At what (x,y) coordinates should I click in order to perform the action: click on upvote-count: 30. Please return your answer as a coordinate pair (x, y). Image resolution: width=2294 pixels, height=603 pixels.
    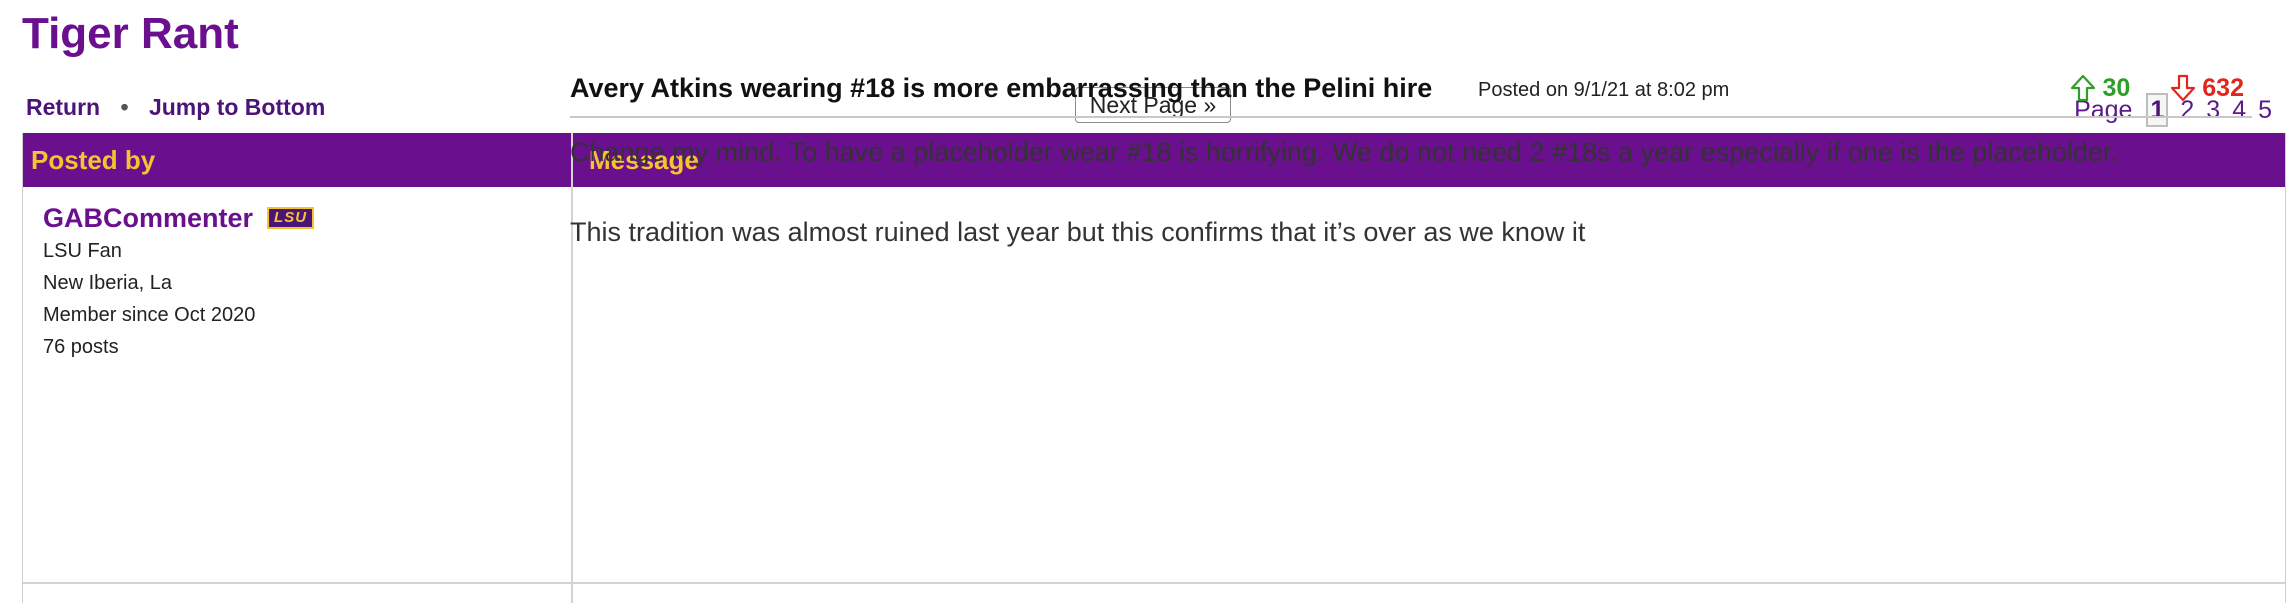
    Looking at the image, I should click on (2116, 87).